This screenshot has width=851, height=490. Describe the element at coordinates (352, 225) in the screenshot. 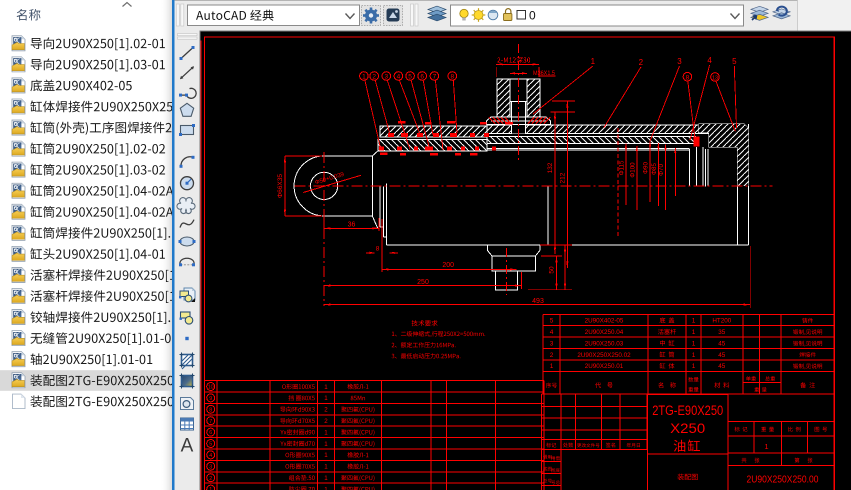

I see `svg-text: 36` at that location.